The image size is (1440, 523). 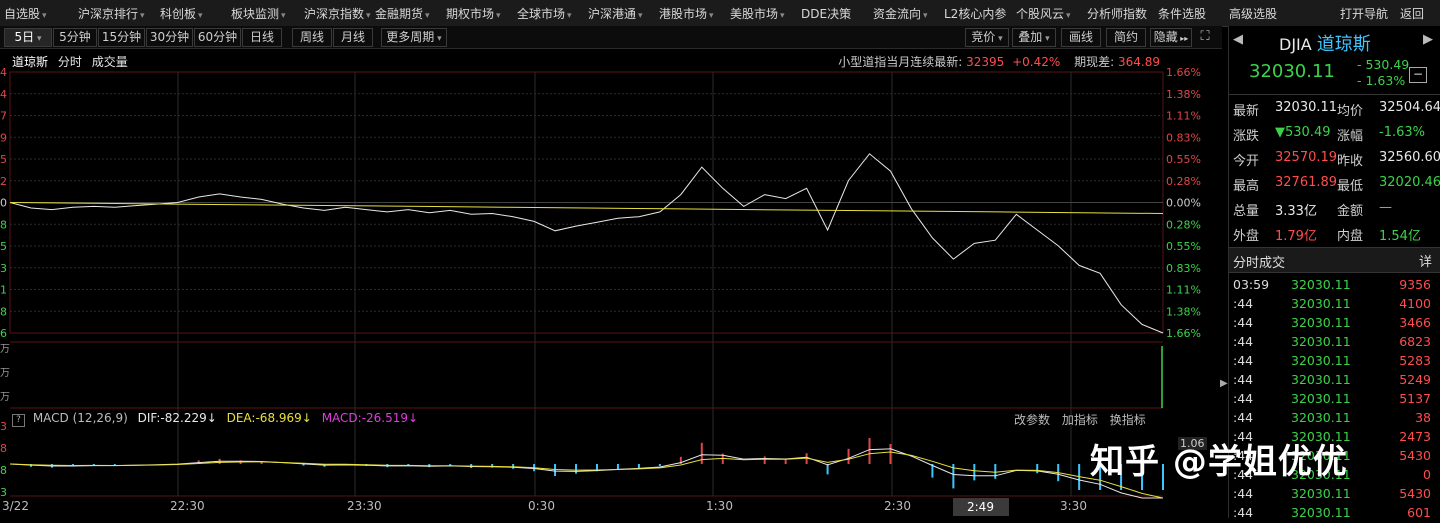 I want to click on period-button-5: 日线, so click(x=262, y=37).